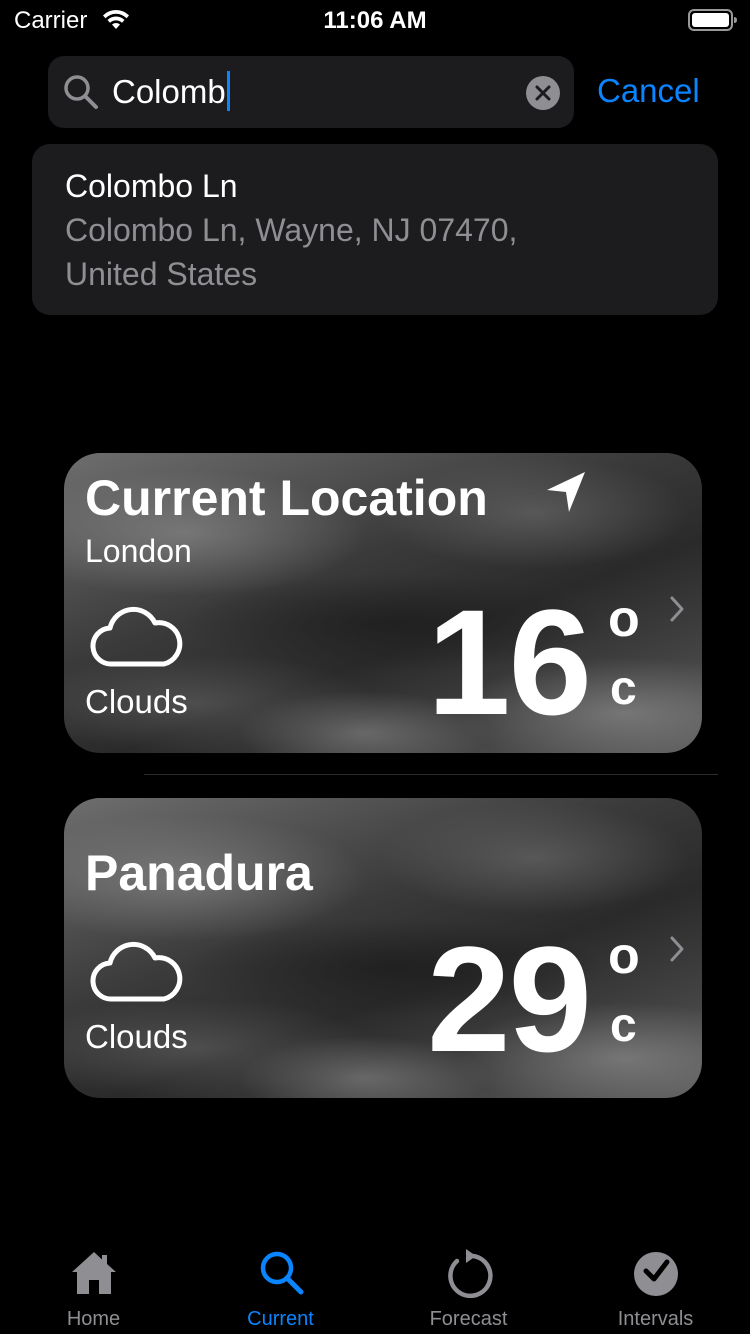 This screenshot has width=750, height=1334. Describe the element at coordinates (509, 662) in the screenshot. I see `temperature-value: 16` at that location.